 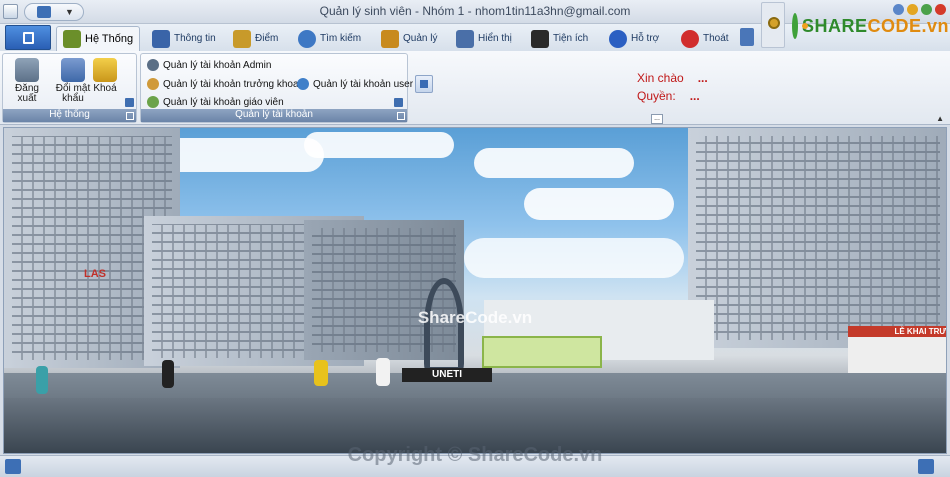 I want to click on teacher-account-button: Quản lý tài khoản giáo viên, so click(x=215, y=102).